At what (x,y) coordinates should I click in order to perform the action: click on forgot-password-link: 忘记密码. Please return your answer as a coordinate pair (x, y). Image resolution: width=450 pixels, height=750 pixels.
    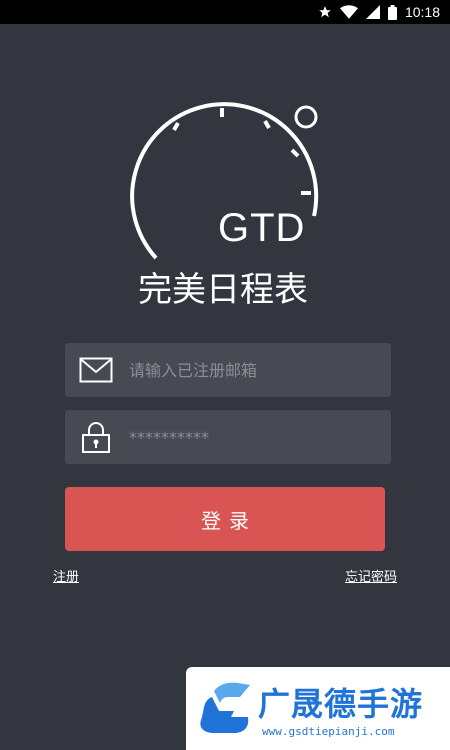
    Looking at the image, I should click on (371, 575).